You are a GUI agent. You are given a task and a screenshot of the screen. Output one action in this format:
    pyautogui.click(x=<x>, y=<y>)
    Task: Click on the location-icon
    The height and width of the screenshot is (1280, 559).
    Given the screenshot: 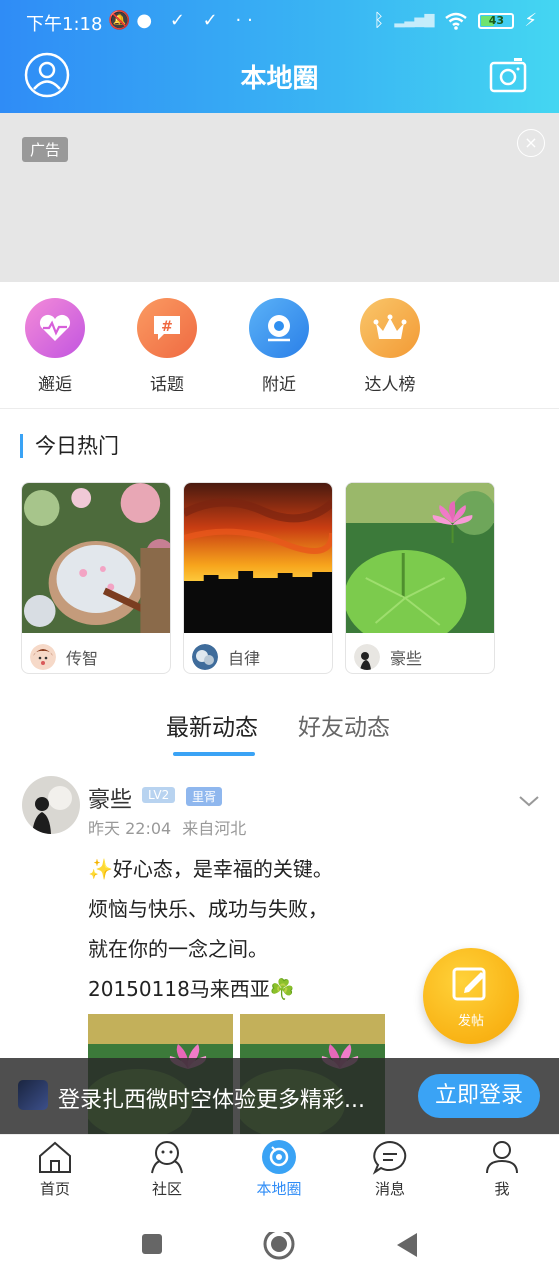 What is the action you would take?
    pyautogui.click(x=279, y=328)
    